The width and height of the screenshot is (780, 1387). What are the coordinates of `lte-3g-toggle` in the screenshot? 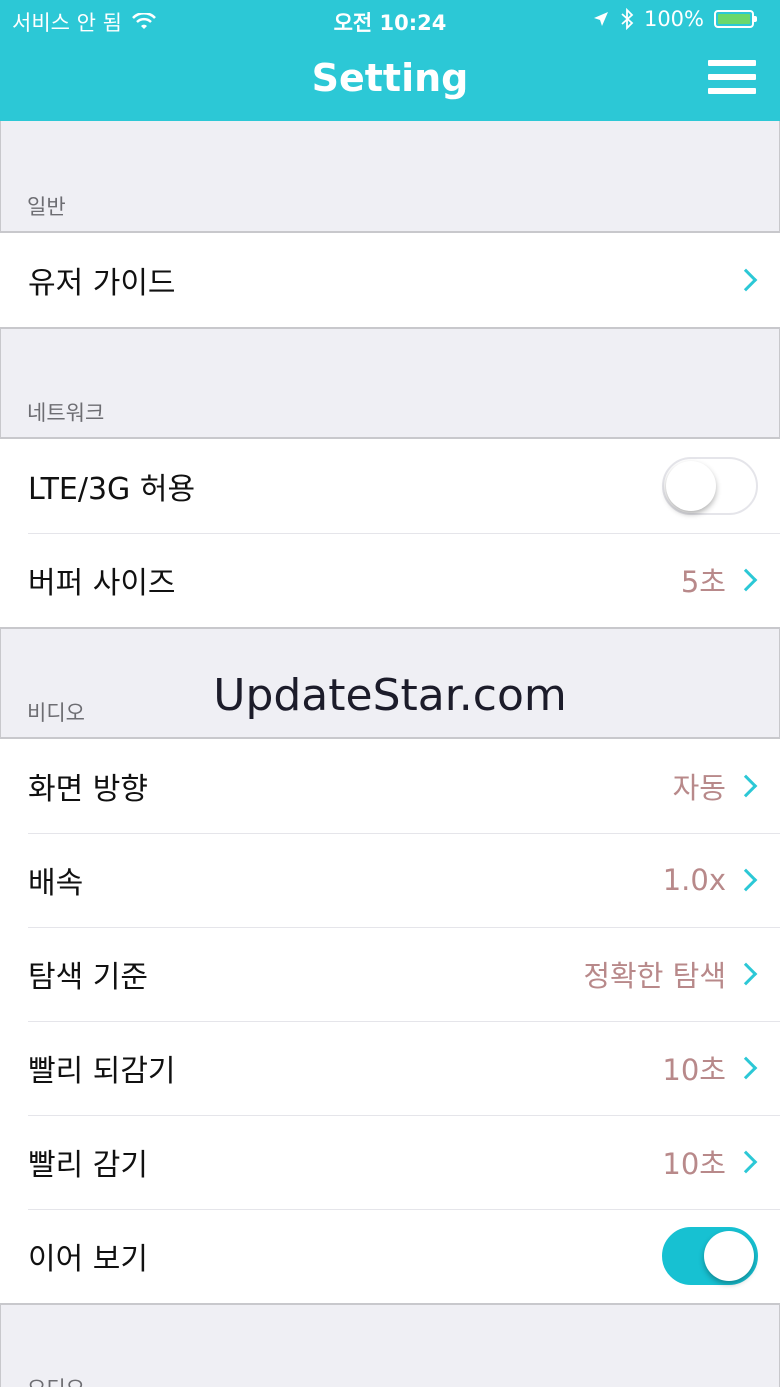 It's located at (710, 486).